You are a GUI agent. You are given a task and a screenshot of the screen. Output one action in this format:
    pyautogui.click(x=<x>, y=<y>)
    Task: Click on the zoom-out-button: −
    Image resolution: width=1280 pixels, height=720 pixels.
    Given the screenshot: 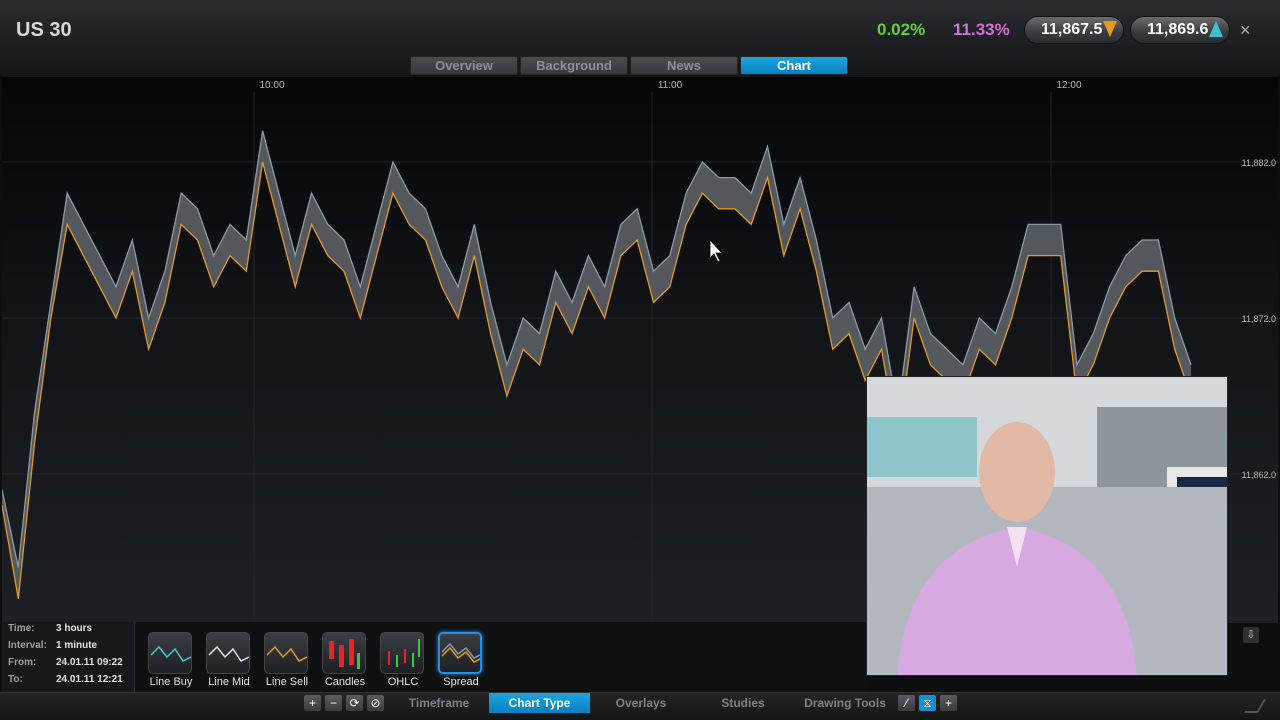 What is the action you would take?
    pyautogui.click(x=333, y=703)
    